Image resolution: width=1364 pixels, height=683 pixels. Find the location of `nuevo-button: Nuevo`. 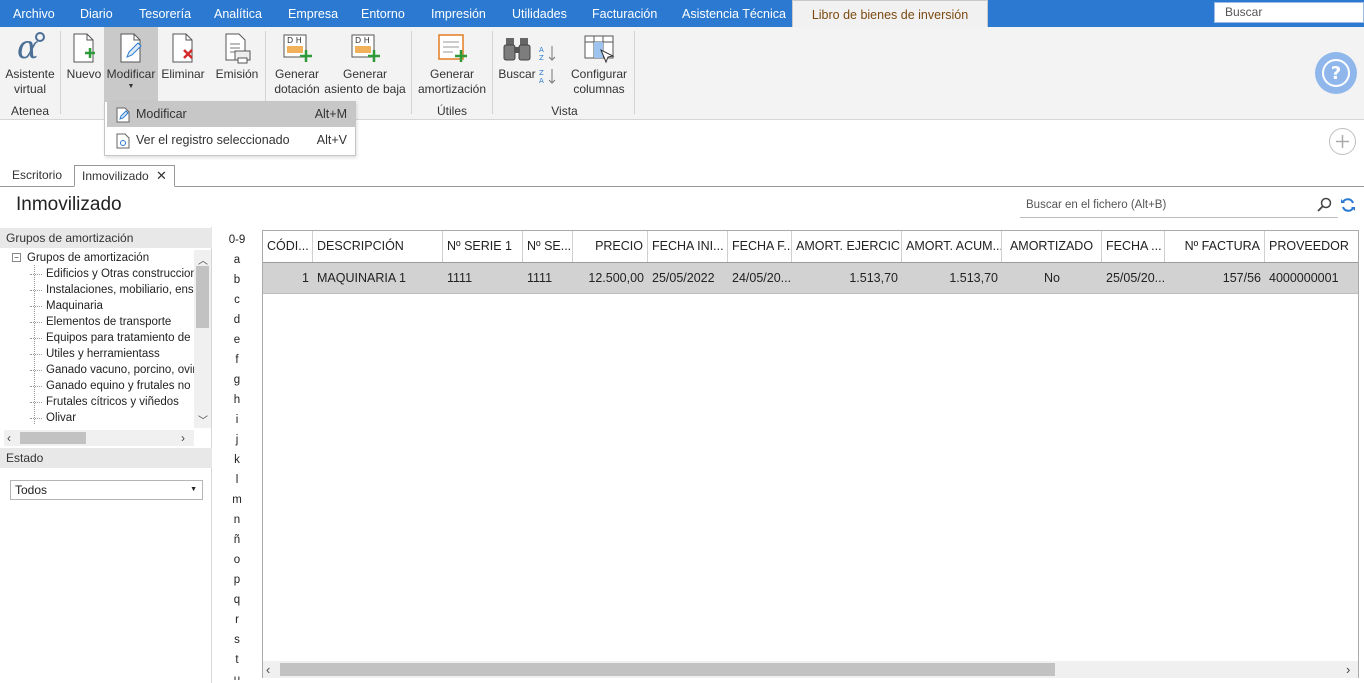

nuevo-button: Nuevo is located at coordinates (84, 63).